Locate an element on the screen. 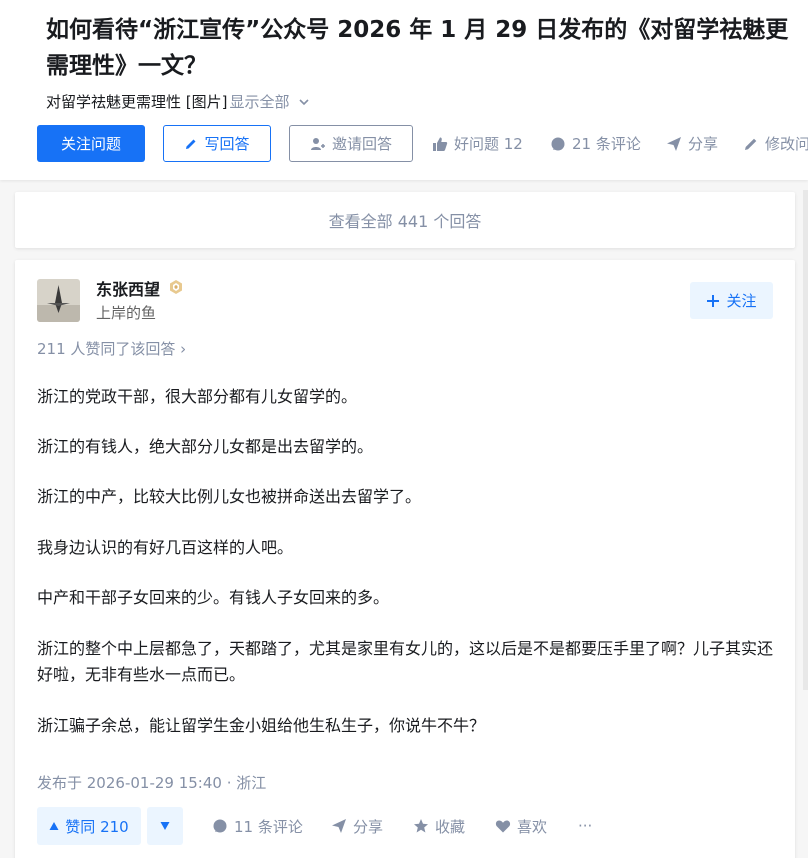 This screenshot has width=808, height=858. upvote-button: 赞同 210 is located at coordinates (89, 826).